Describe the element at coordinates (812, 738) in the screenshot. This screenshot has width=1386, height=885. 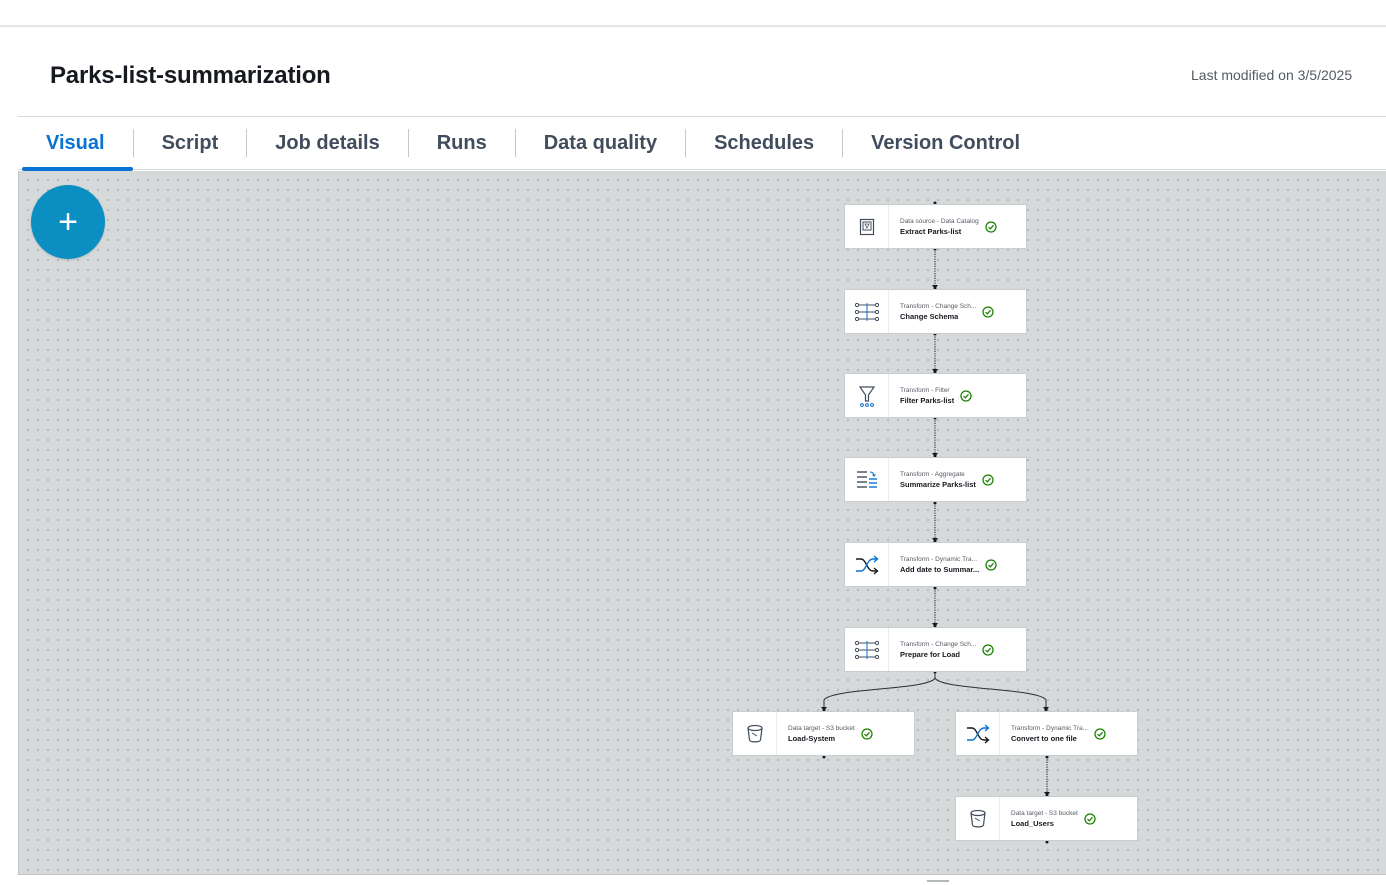
I see `node-name-label: Load-System` at that location.